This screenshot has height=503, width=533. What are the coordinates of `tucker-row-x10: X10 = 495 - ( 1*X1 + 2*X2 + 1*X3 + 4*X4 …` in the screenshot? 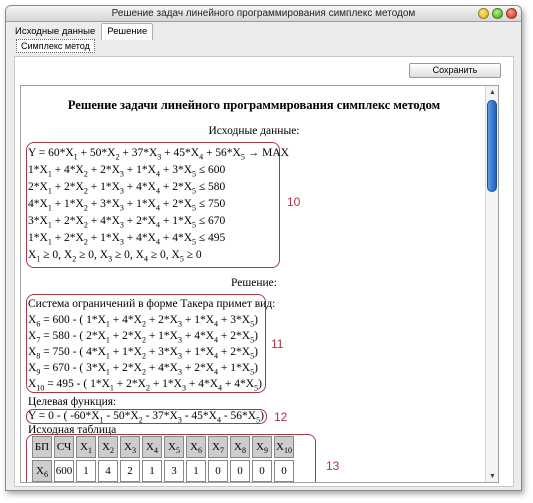 It's located at (145, 385).